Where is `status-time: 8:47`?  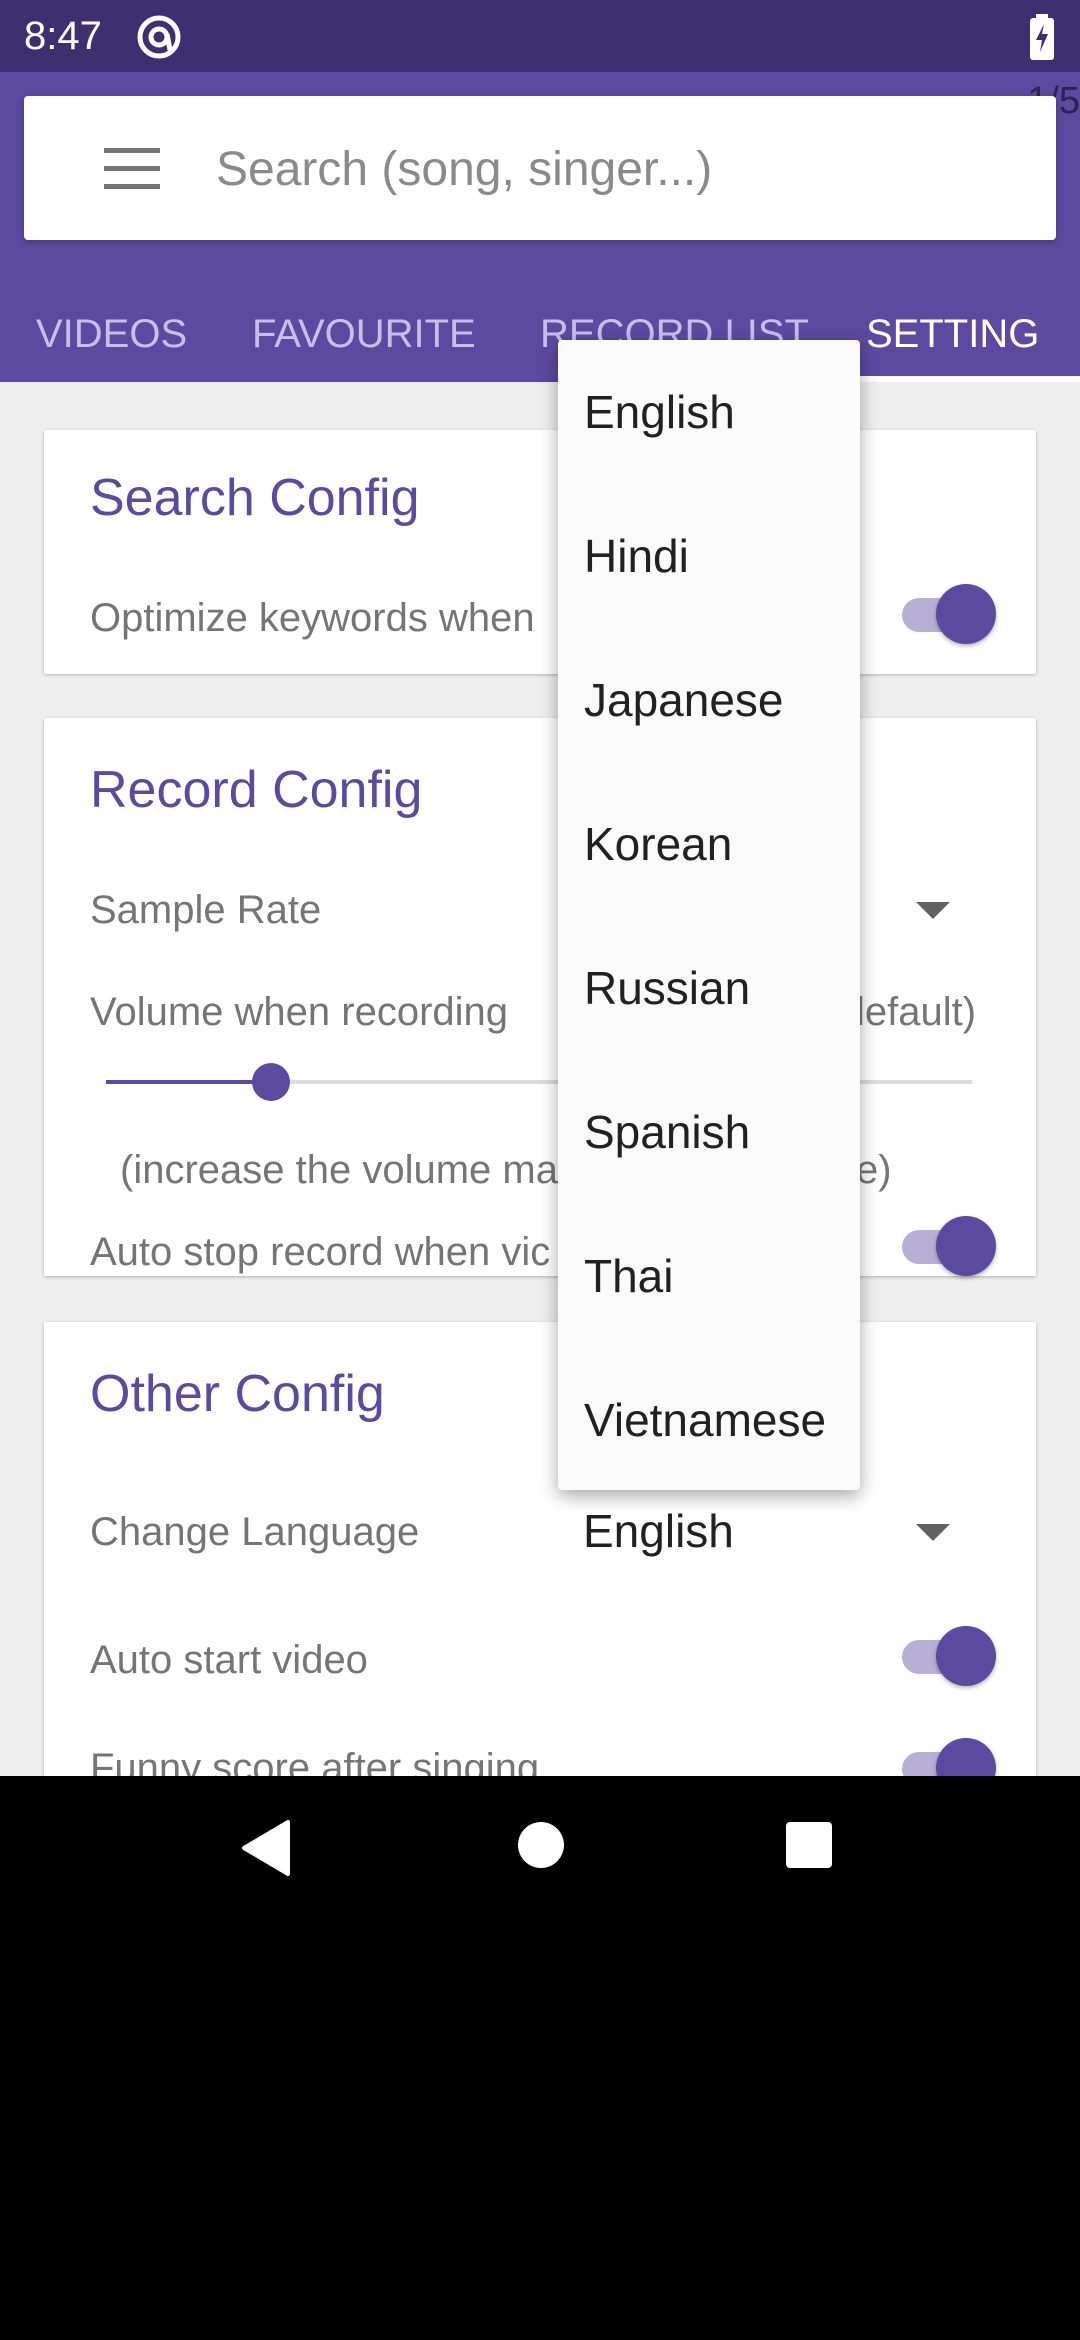 status-time: 8:47 is located at coordinates (63, 36).